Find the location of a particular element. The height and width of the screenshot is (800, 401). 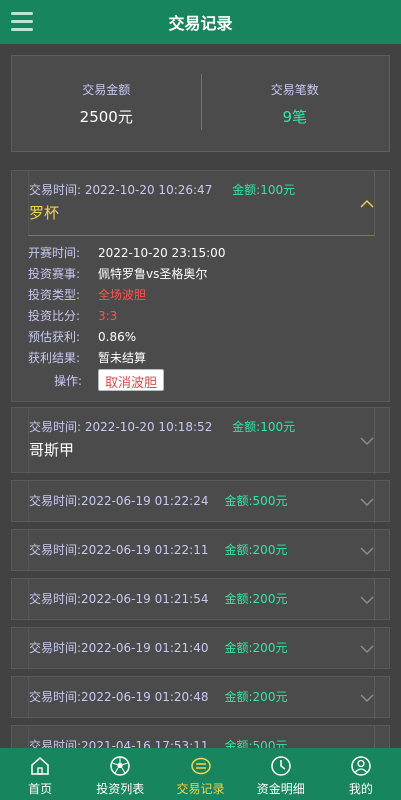

football-icon is located at coordinates (120, 766).